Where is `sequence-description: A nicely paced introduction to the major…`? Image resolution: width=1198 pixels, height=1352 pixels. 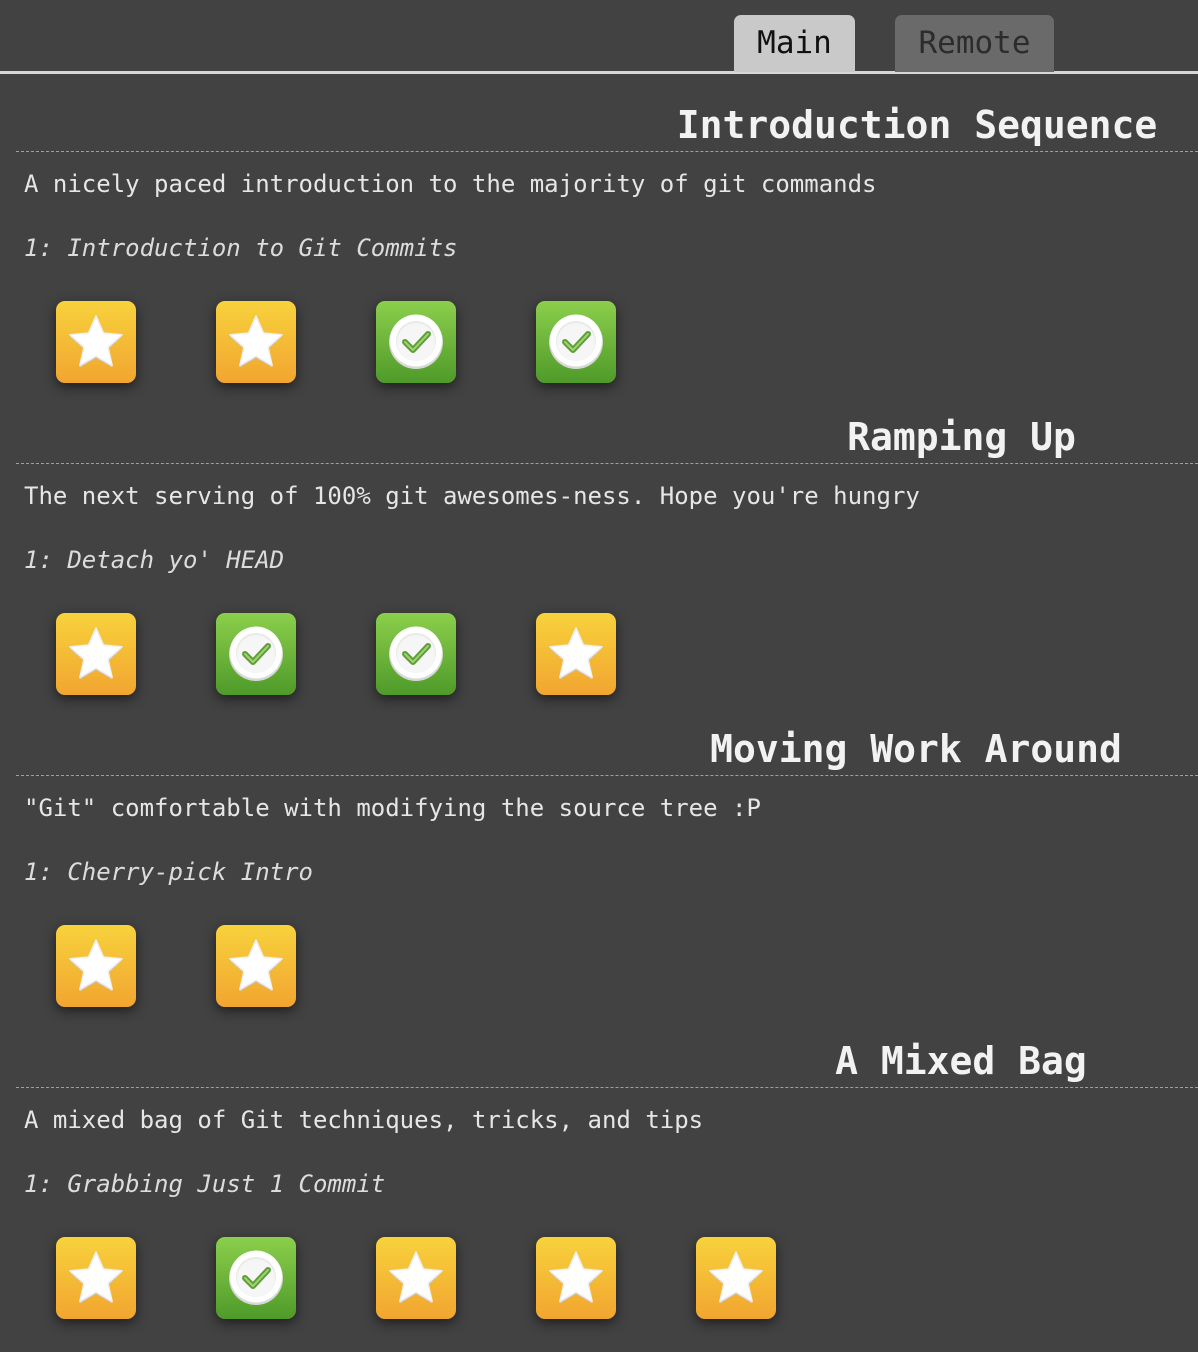 sequence-description: A nicely paced introduction to the major… is located at coordinates (450, 184).